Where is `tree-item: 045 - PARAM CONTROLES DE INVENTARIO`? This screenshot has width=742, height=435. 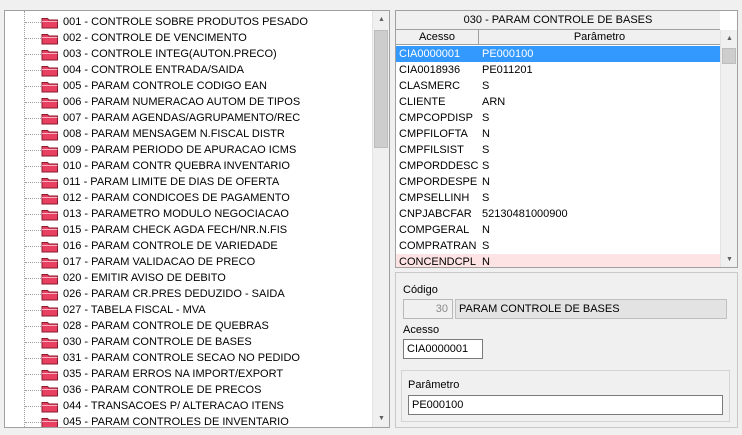
tree-item: 045 - PARAM CONTROLES DE INVENTARIO is located at coordinates (189, 421).